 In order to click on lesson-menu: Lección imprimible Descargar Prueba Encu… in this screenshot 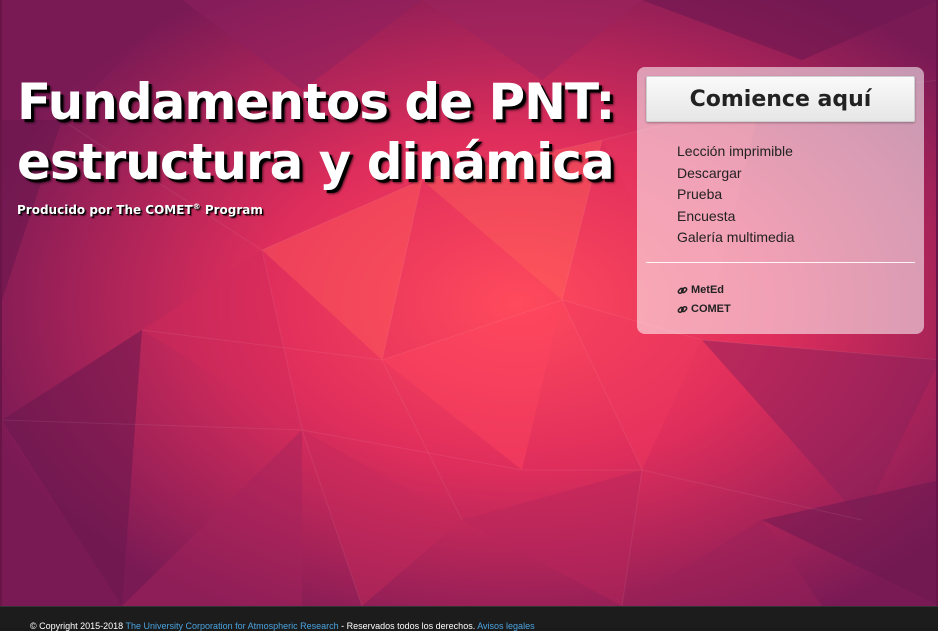, I will do `click(736, 195)`.